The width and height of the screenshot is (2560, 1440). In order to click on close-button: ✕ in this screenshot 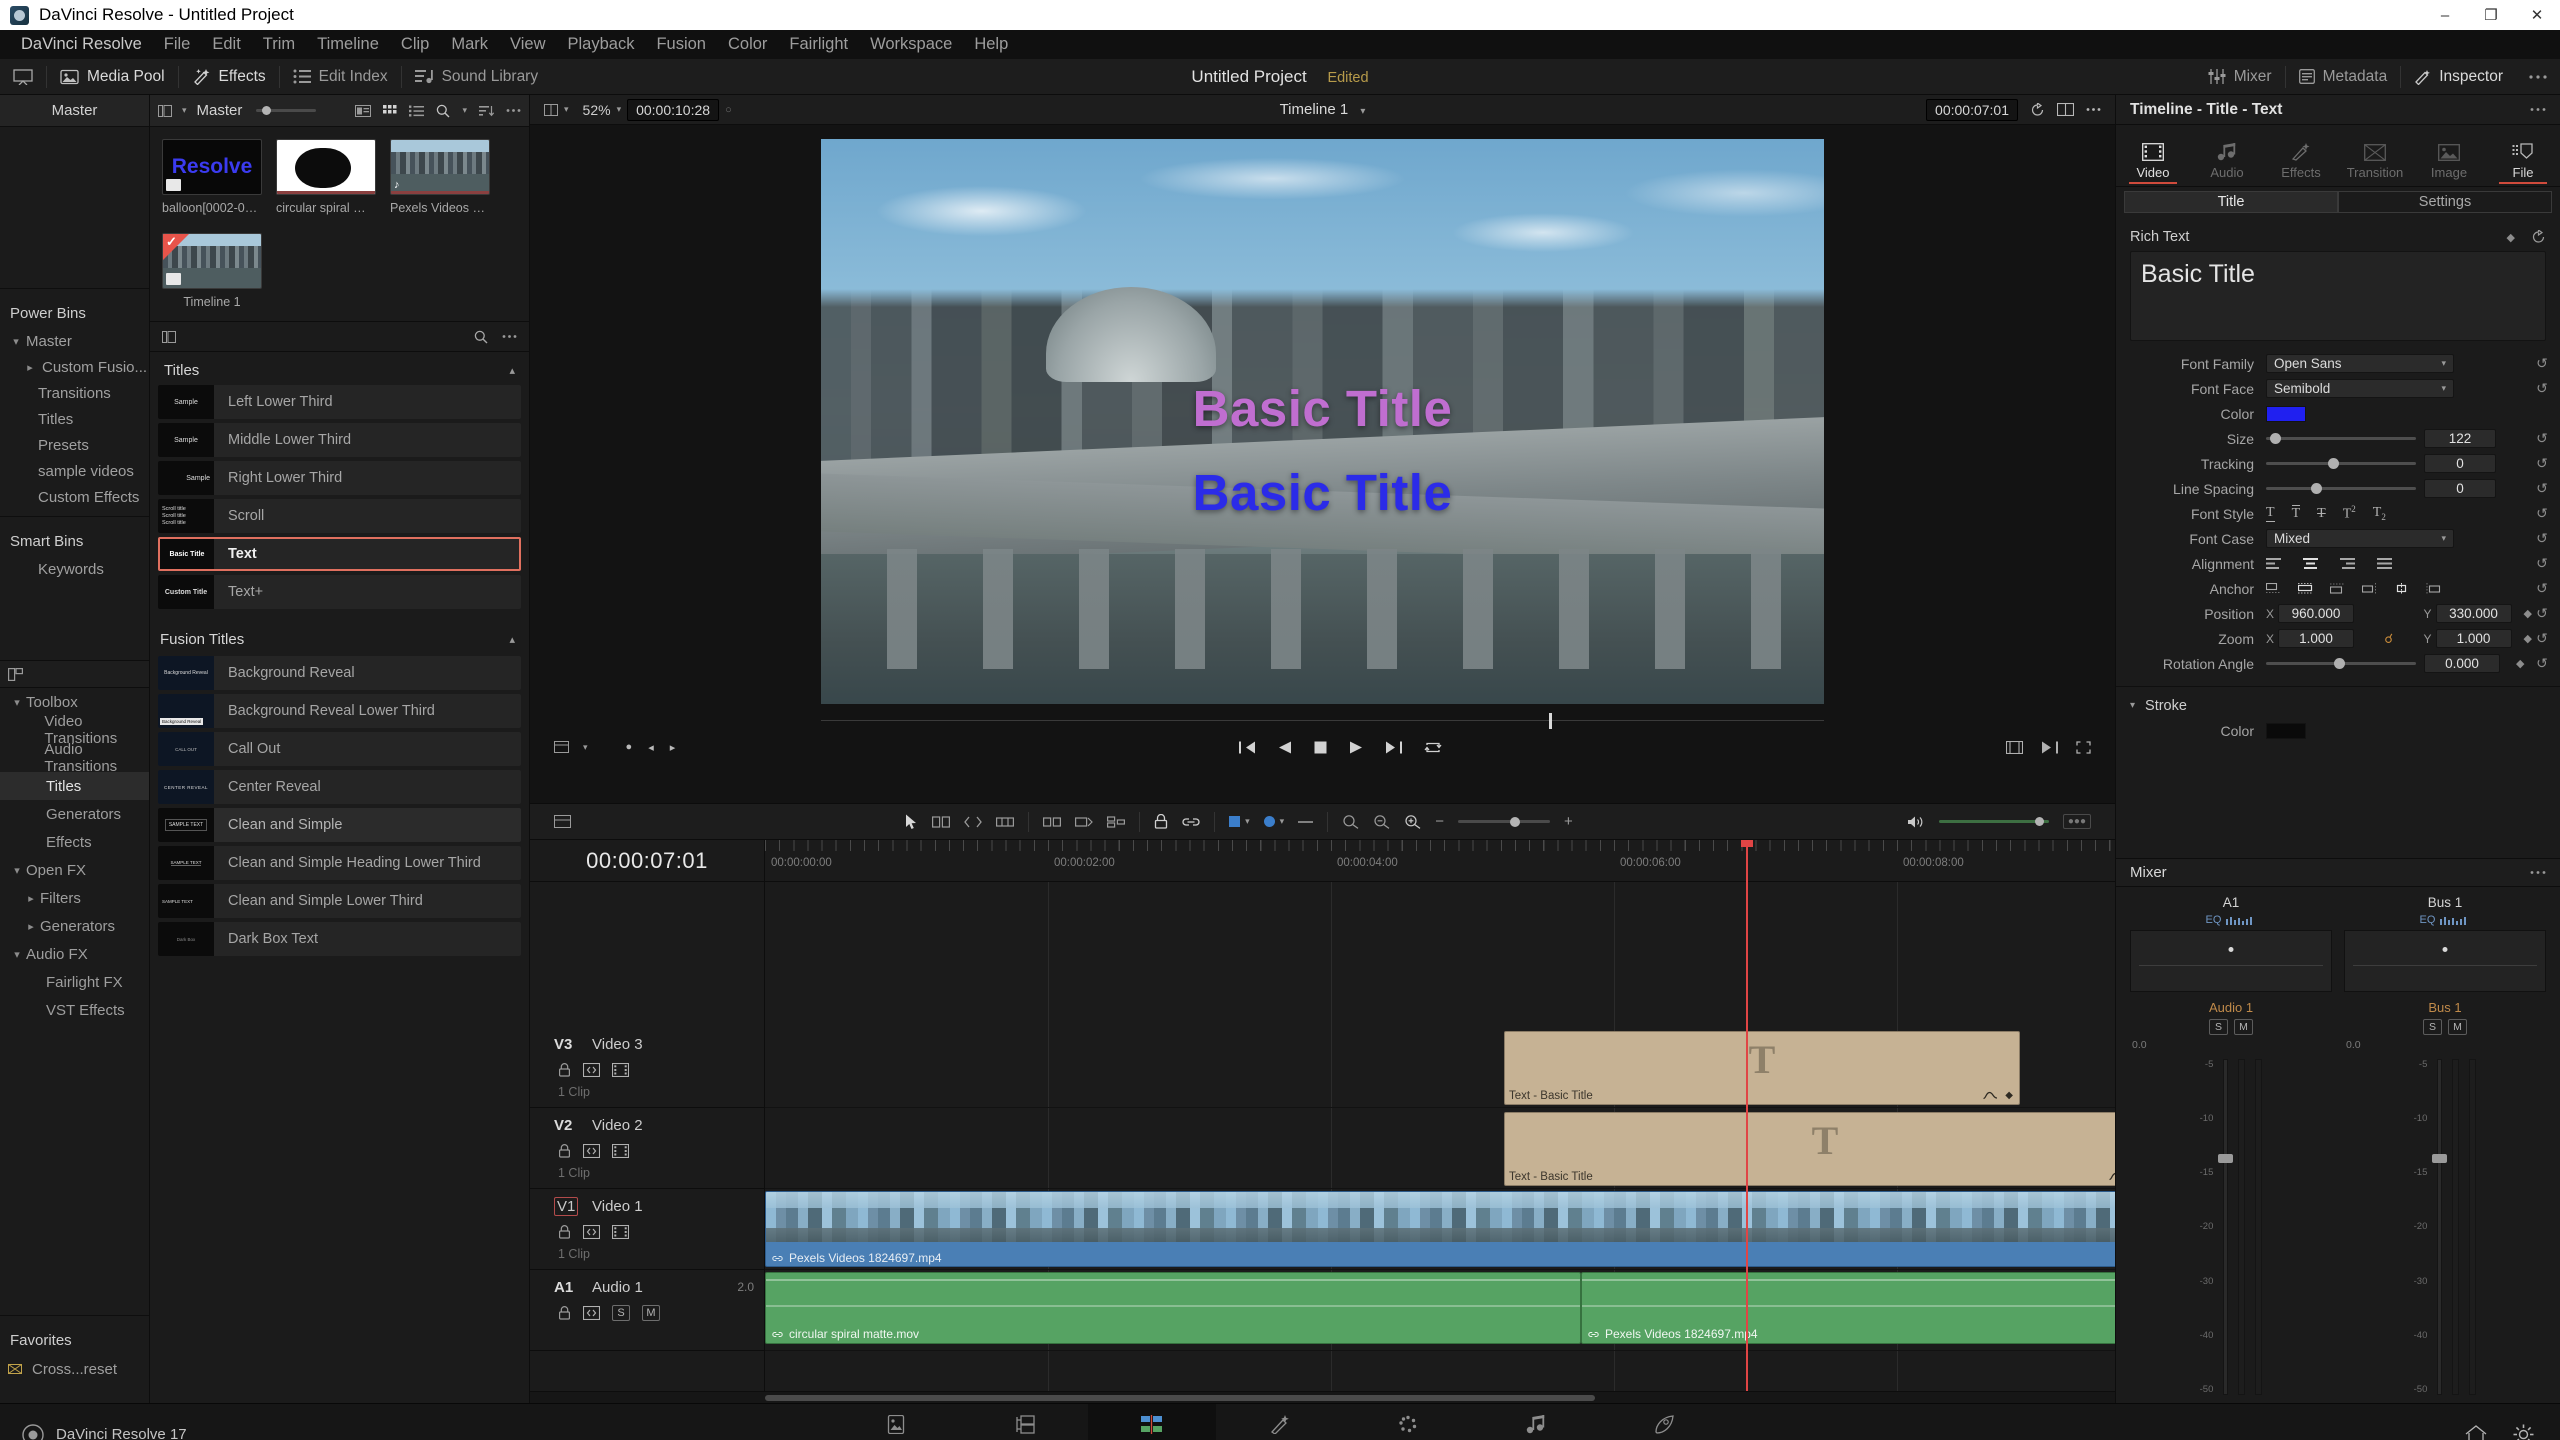, I will do `click(2537, 15)`.